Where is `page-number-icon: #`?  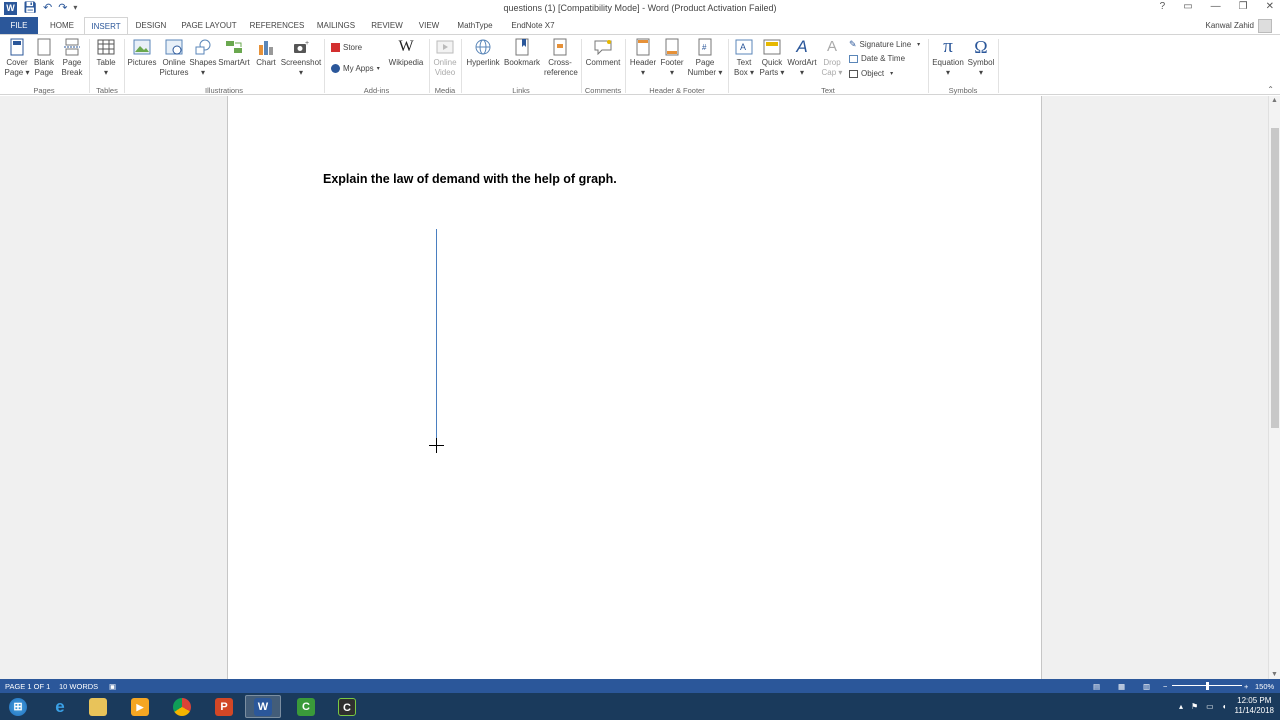
page-number-icon: # is located at coordinates (705, 47).